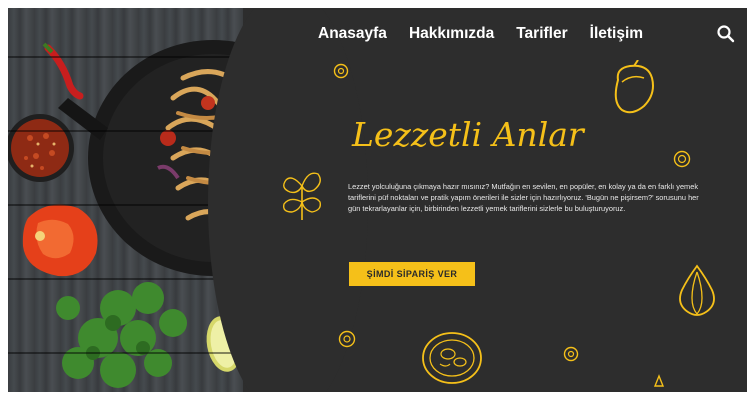  What do you see at coordinates (347, 339) in the screenshot?
I see `garlic-doodle-icon` at bounding box center [347, 339].